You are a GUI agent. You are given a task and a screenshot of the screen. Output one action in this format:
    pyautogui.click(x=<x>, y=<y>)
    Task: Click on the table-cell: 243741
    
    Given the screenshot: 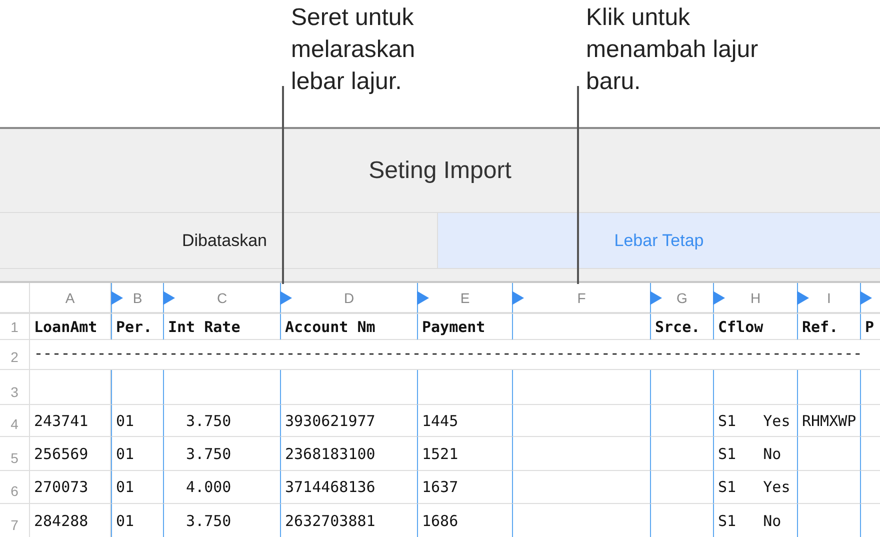 What is the action you would take?
    pyautogui.click(x=70, y=421)
    